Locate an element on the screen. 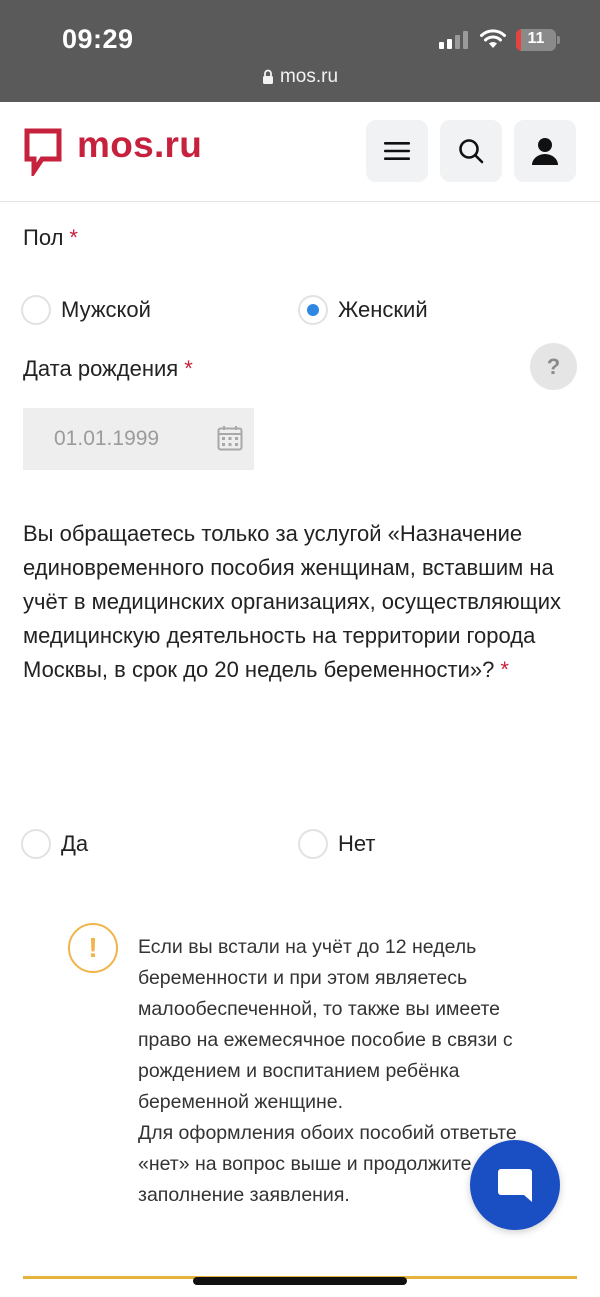 The height and width of the screenshot is (1297, 600). chat-button is located at coordinates (515, 1185).